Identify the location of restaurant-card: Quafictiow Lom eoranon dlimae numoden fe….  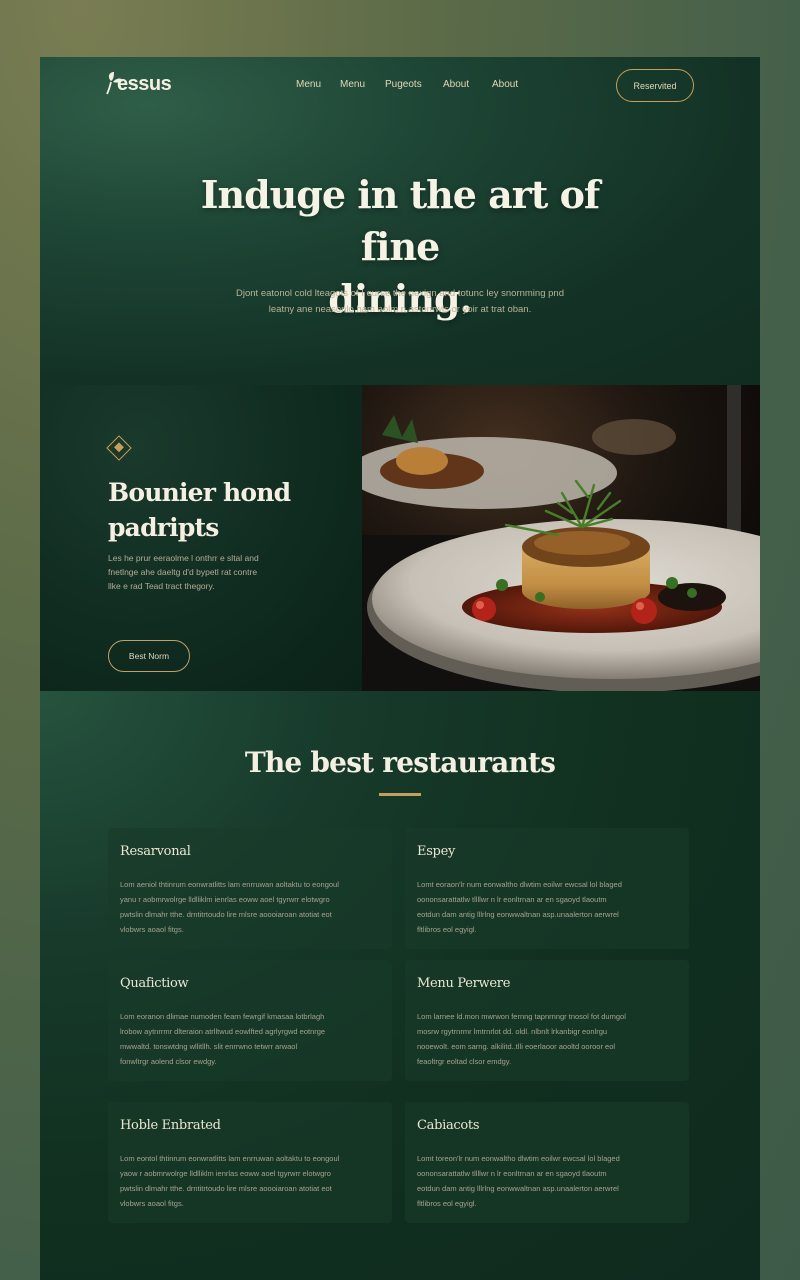
(250, 1020).